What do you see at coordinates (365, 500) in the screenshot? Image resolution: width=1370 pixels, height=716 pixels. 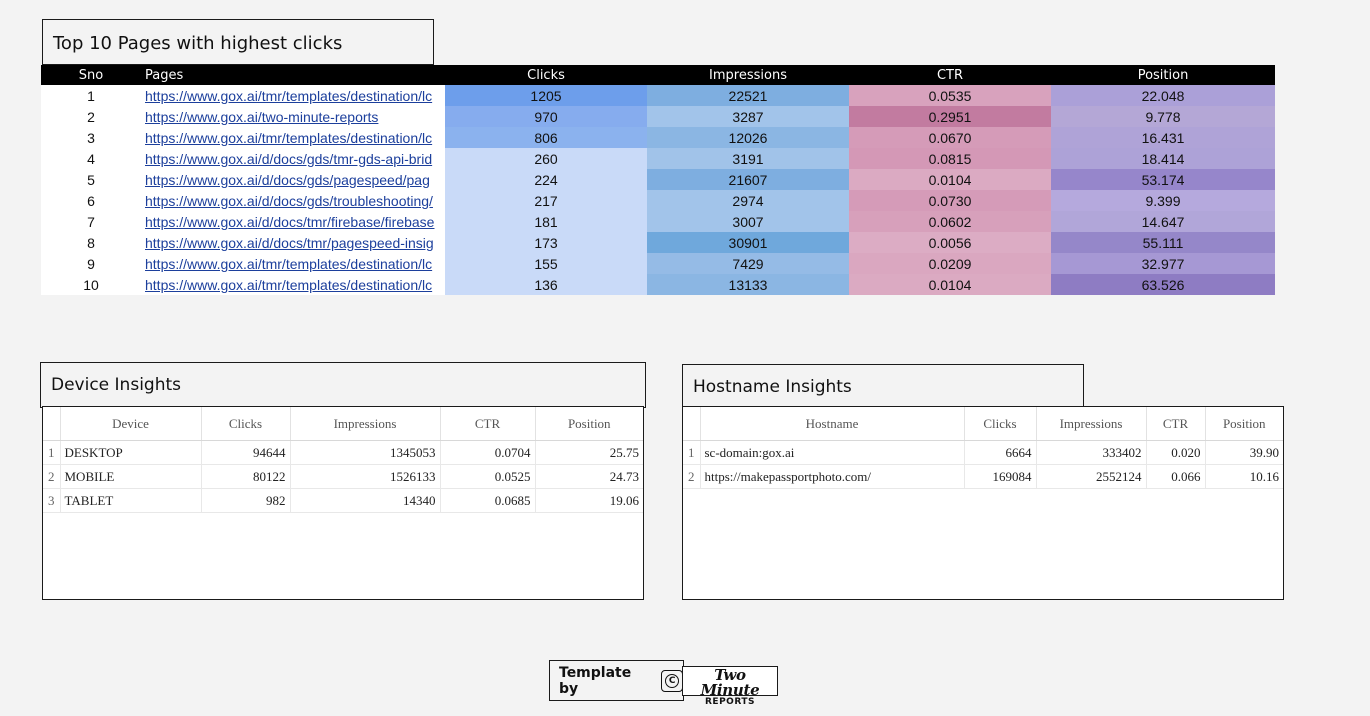 I see `row-impressions: 14340` at bounding box center [365, 500].